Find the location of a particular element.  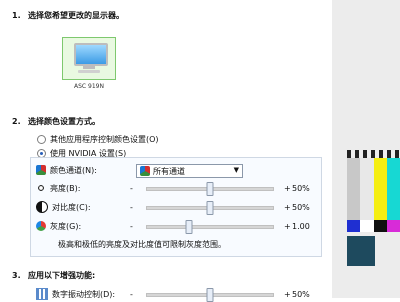

gamma-row: 灰度(G): - + 1.00 is located at coordinates (181, 226).